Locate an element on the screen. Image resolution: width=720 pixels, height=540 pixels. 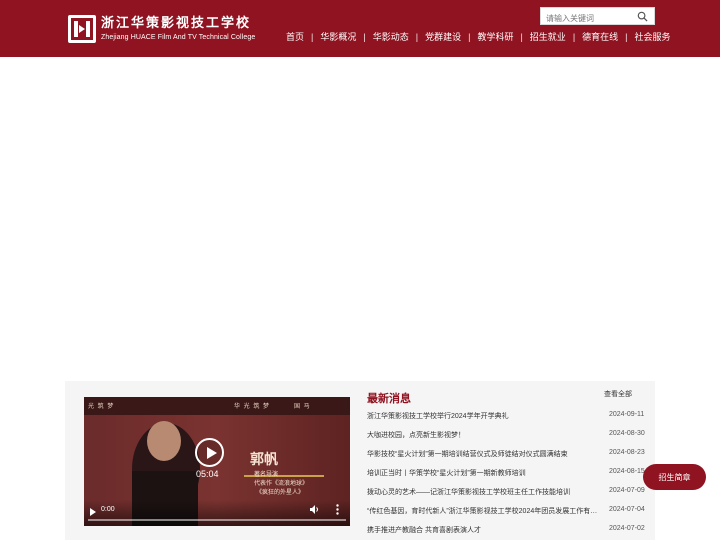
video-overlay-tag: 华 光 筑 梦 is located at coordinates (252, 407).